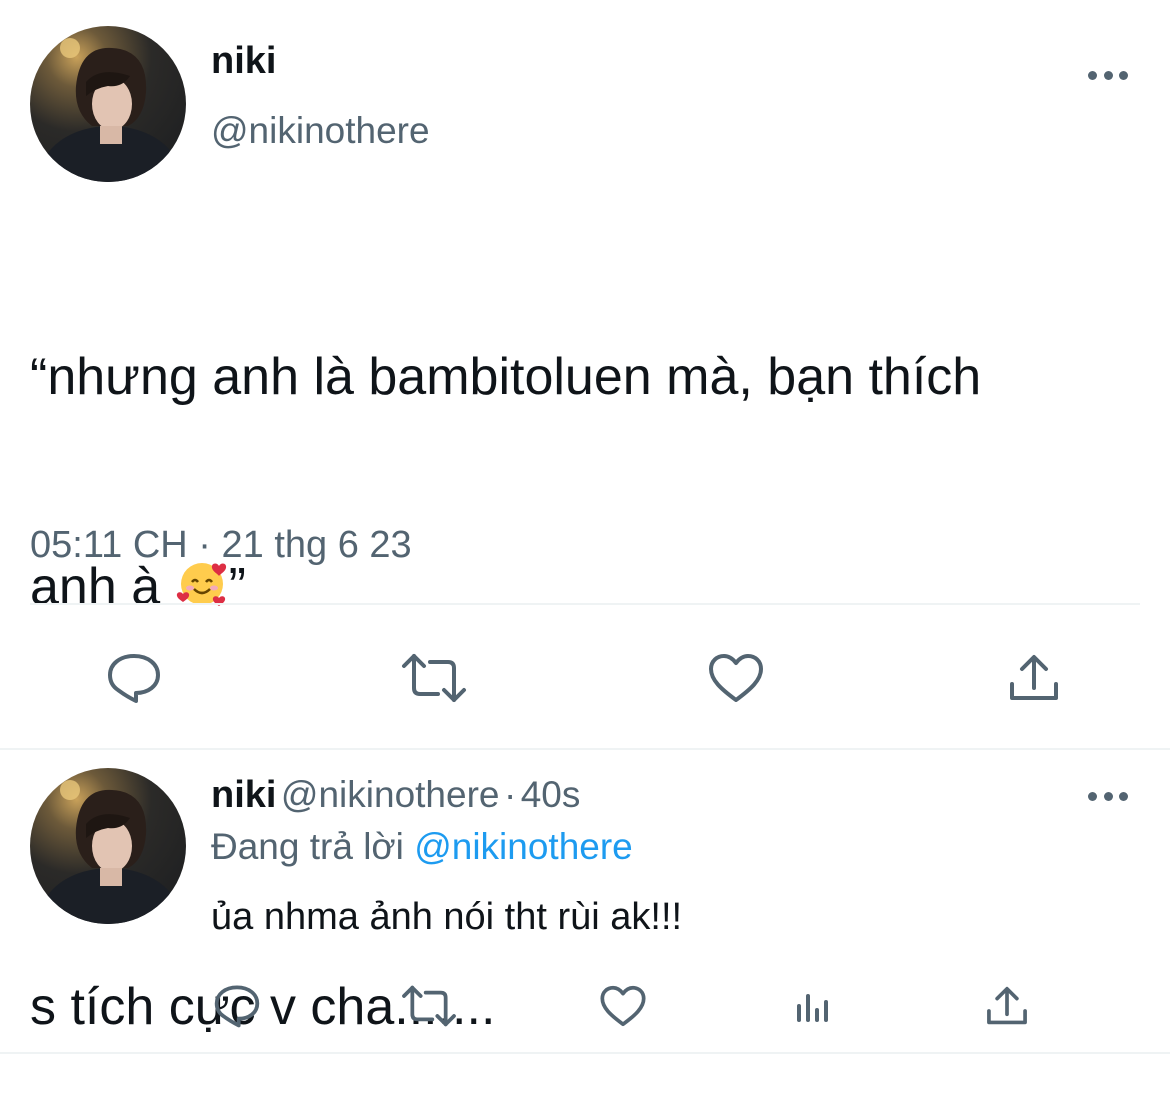 The image size is (1170, 1112). What do you see at coordinates (307, 846) in the screenshot?
I see `replying-label: Đang trả lời` at bounding box center [307, 846].